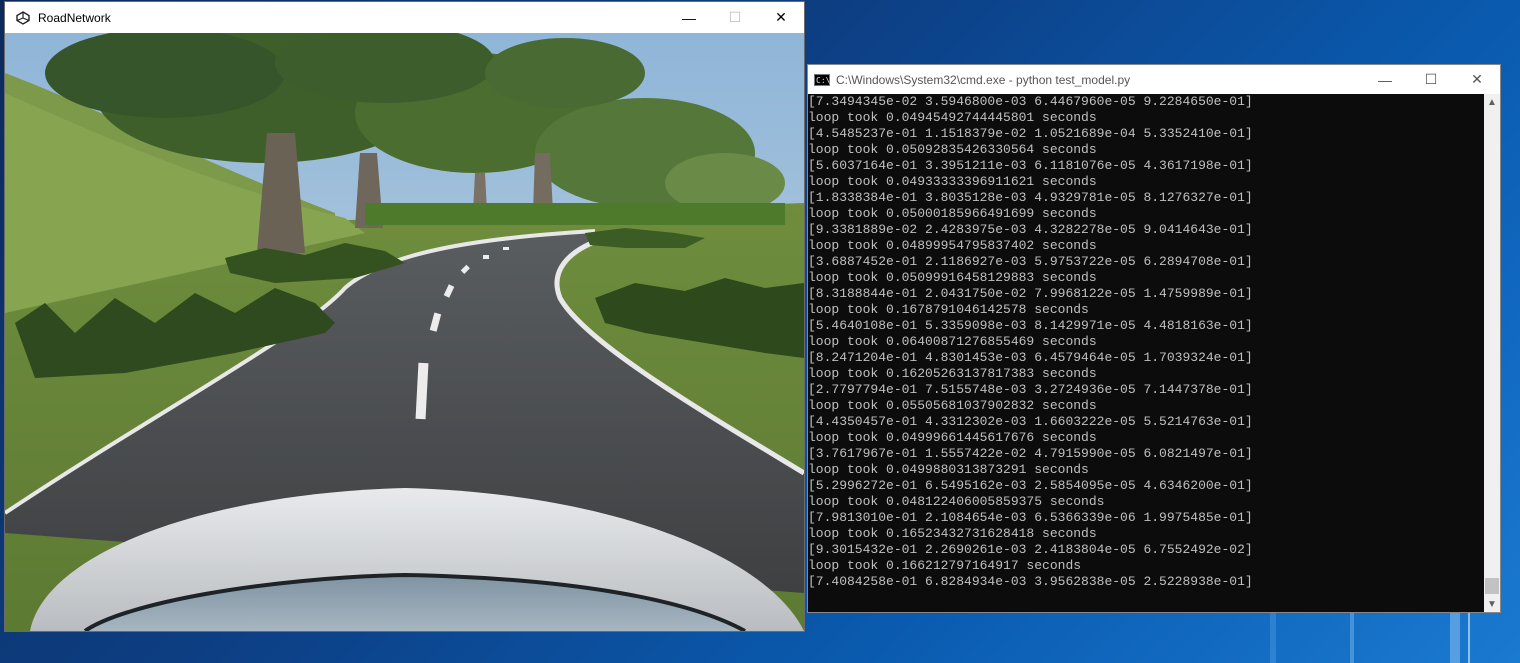 Image resolution: width=1520 pixels, height=663 pixels. I want to click on console-line: loop took 0.05000185966491699 seconds, so click(952, 213).